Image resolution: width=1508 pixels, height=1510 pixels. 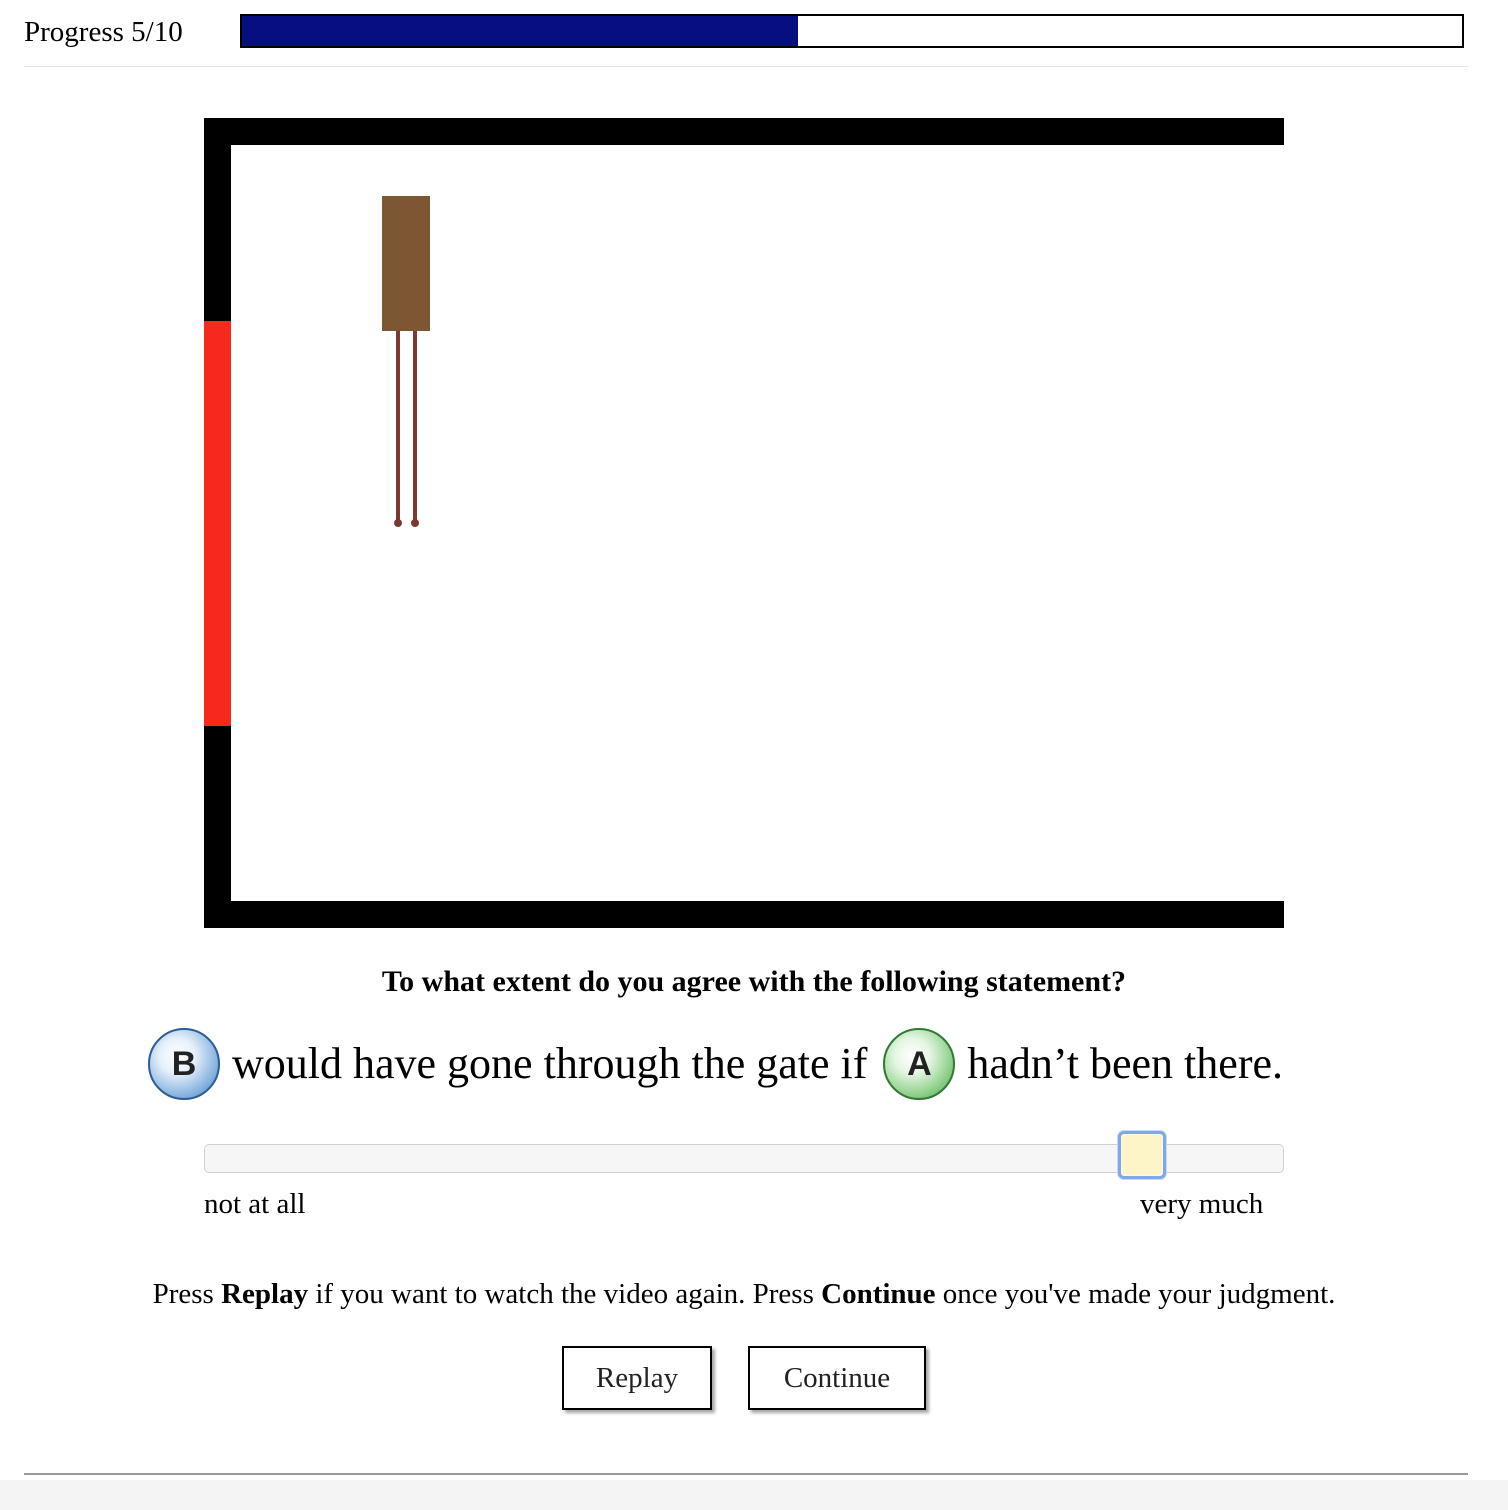 I want to click on top-wall, so click(x=744, y=131).